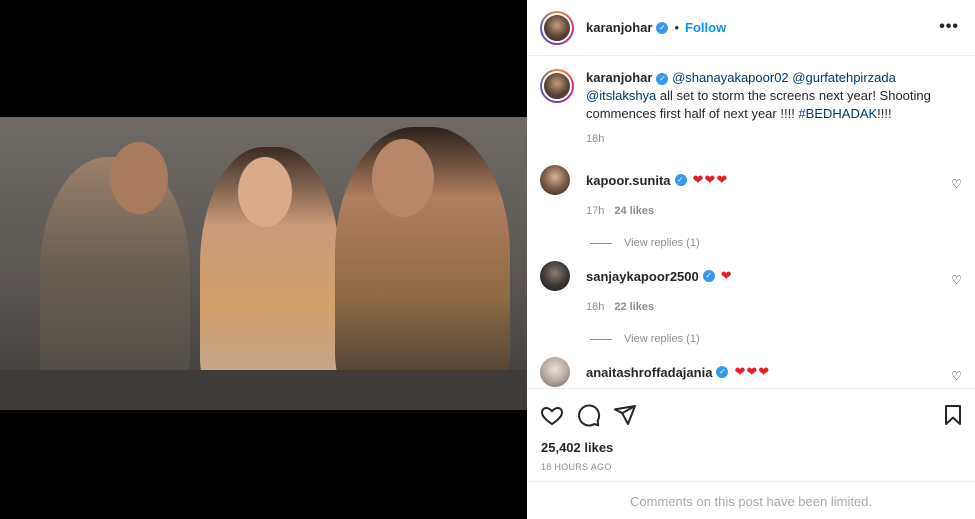 The image size is (975, 519). Describe the element at coordinates (634, 211) in the screenshot. I see `comment-likes: 24 likes` at that location.